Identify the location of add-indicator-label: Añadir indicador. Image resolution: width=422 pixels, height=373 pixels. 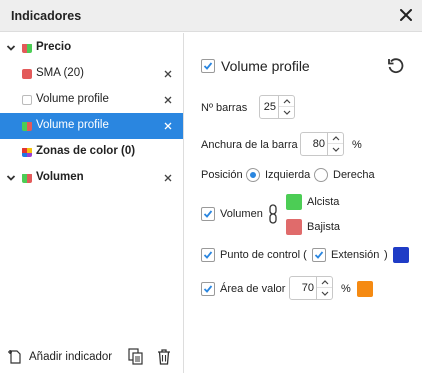
(71, 357).